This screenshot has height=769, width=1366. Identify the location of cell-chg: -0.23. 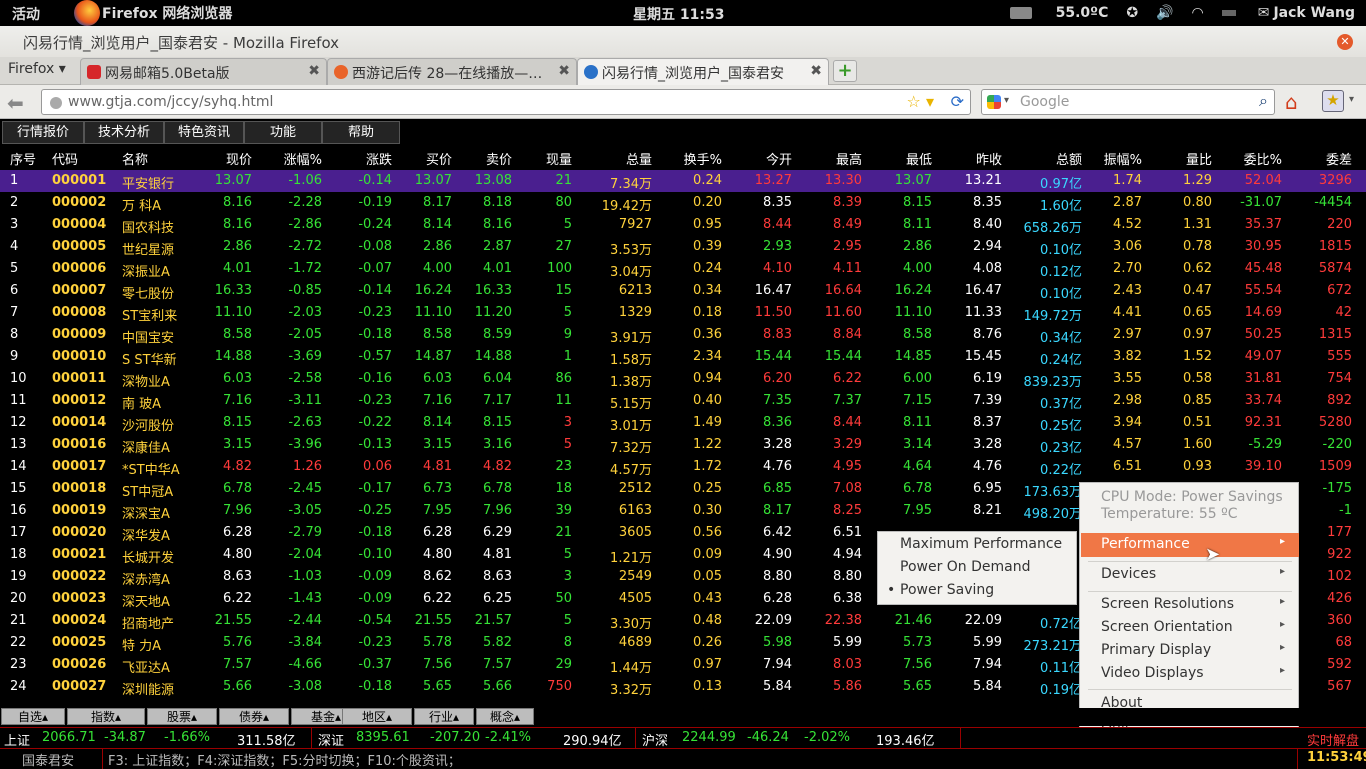
(375, 312).